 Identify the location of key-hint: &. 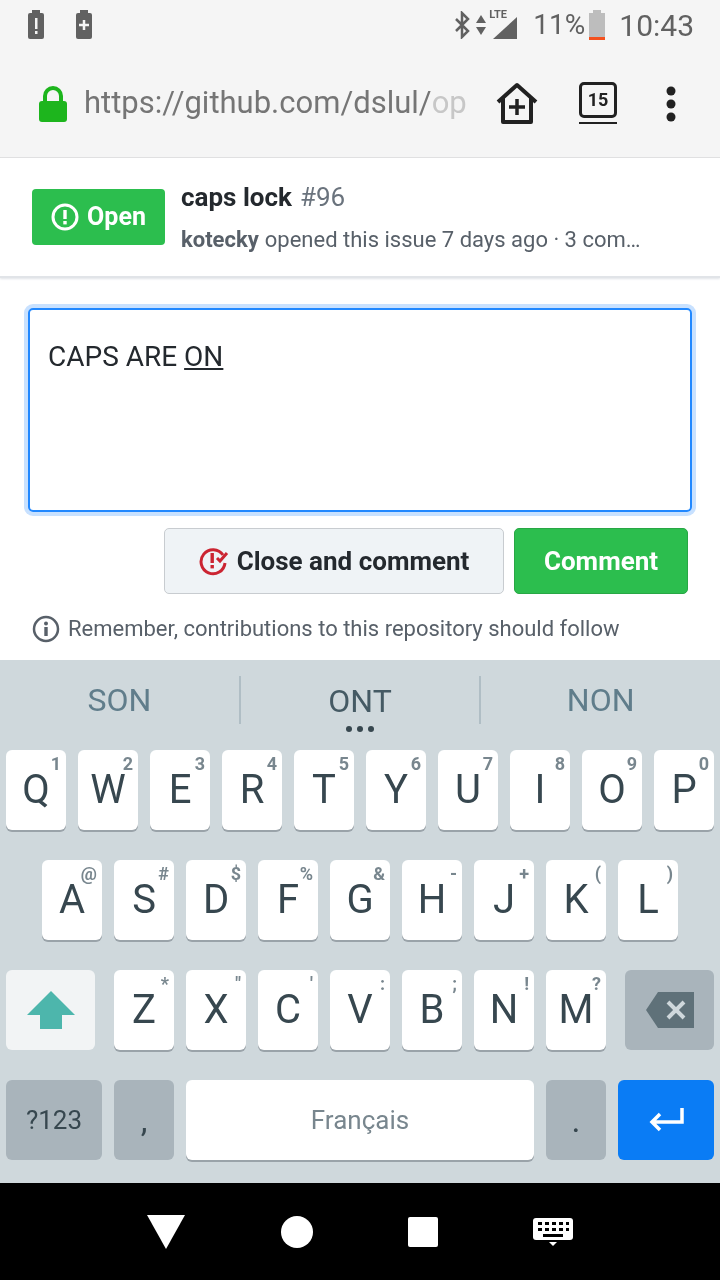
(379, 874).